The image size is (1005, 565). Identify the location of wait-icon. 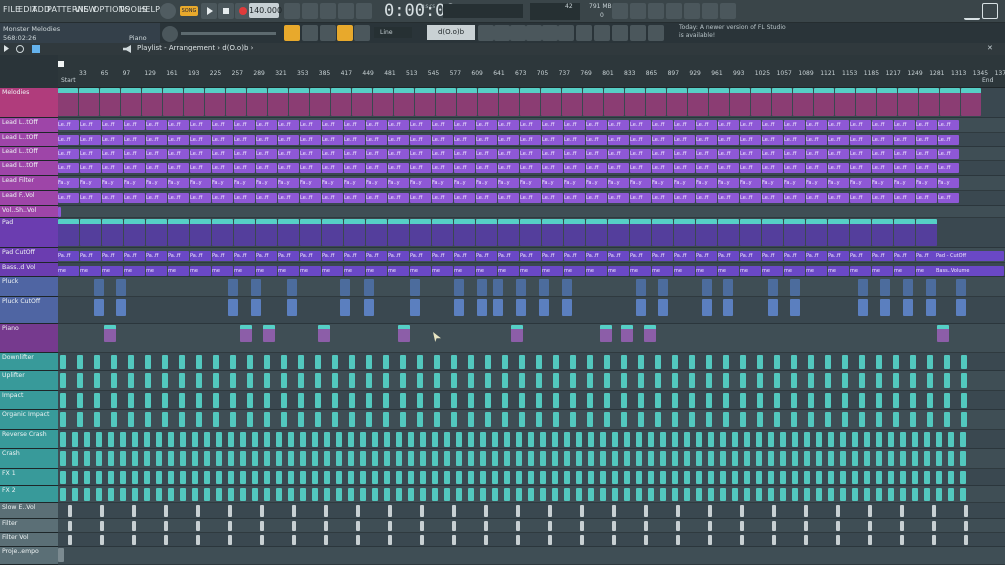
(310, 11).